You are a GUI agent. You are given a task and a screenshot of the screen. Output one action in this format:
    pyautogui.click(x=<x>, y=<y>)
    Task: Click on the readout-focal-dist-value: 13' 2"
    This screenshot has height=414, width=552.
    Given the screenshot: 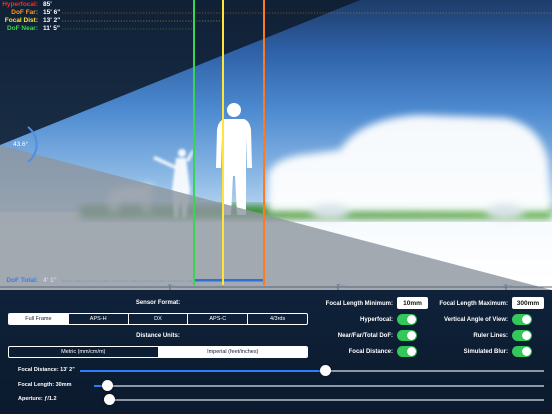 What is the action you would take?
    pyautogui.click(x=52, y=20)
    